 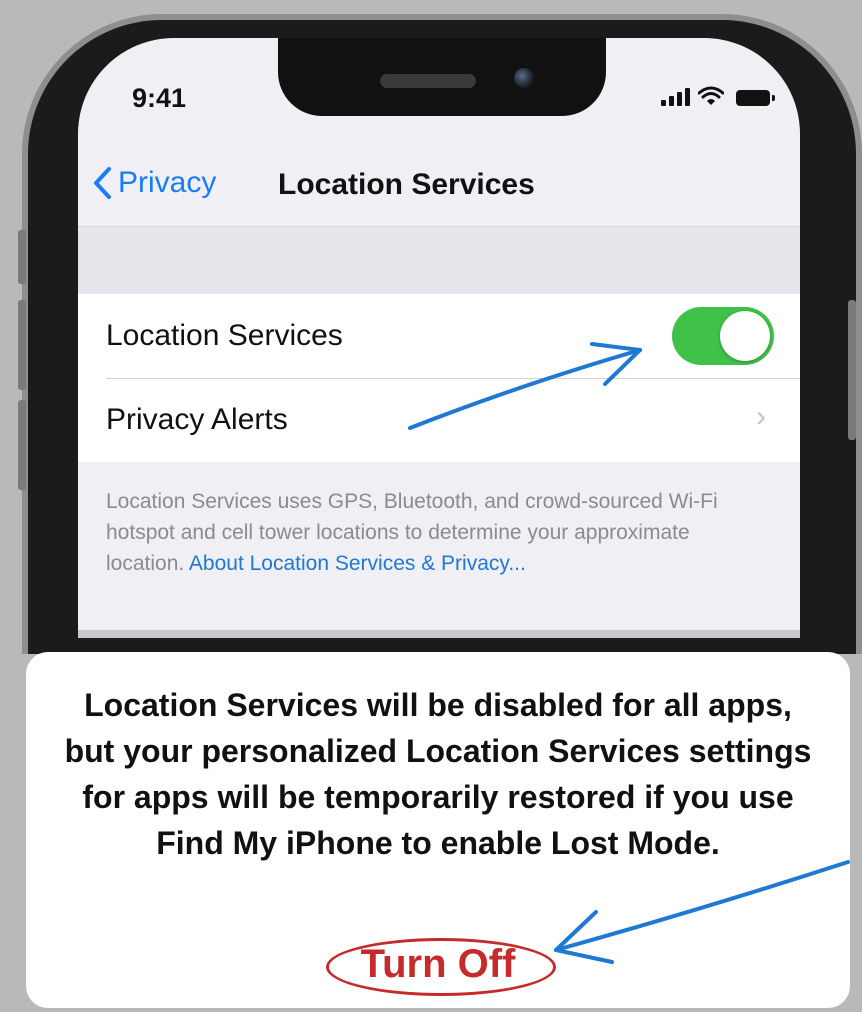 I want to click on front-camera, so click(x=524, y=78).